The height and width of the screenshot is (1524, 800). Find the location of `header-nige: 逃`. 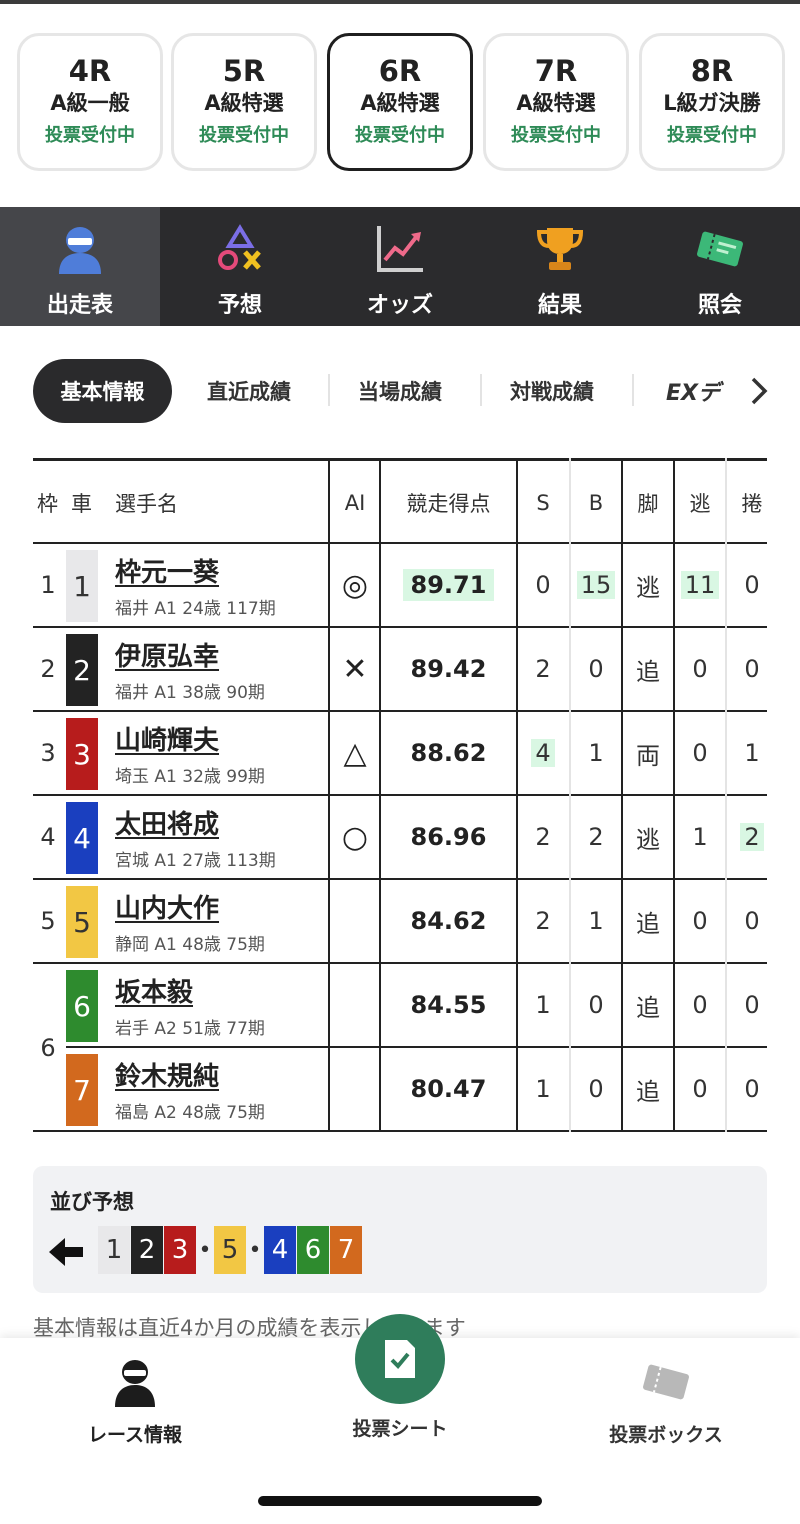

header-nige: 逃 is located at coordinates (700, 504).